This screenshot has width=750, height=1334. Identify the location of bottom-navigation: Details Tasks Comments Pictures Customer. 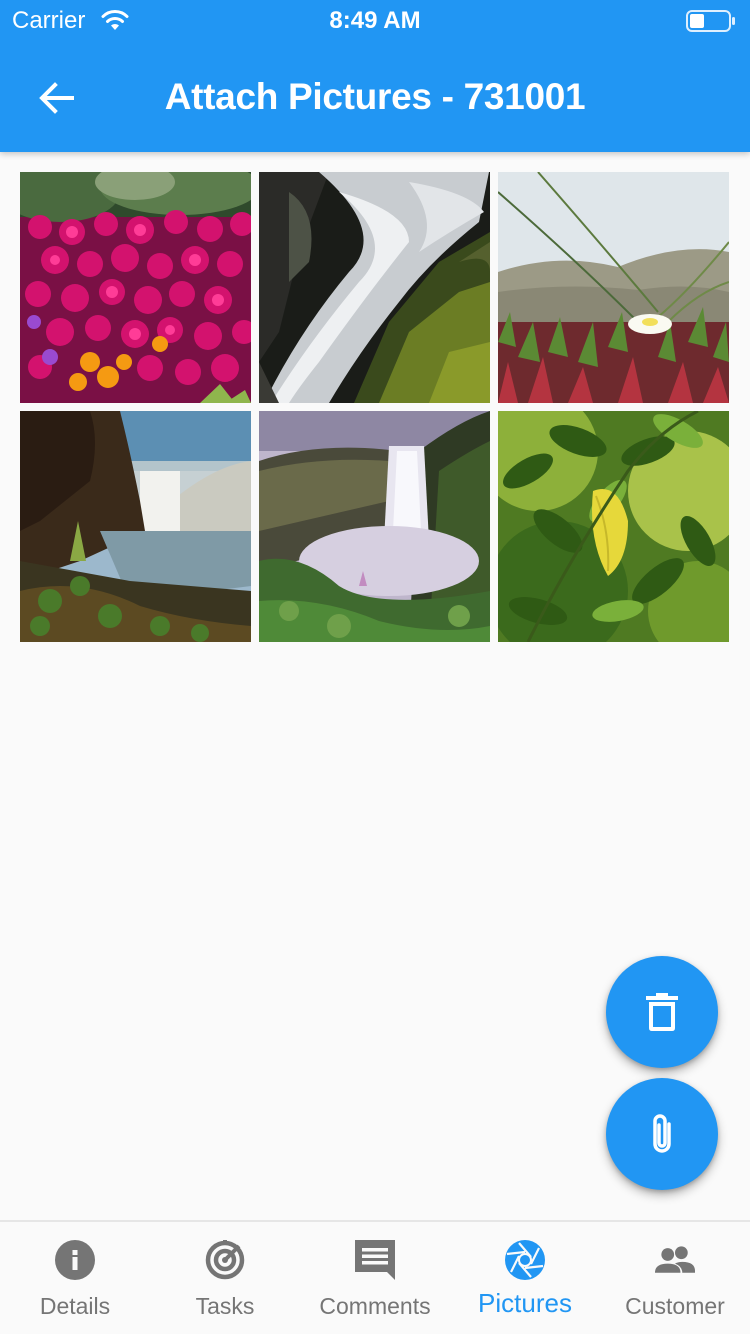
(375, 1277).